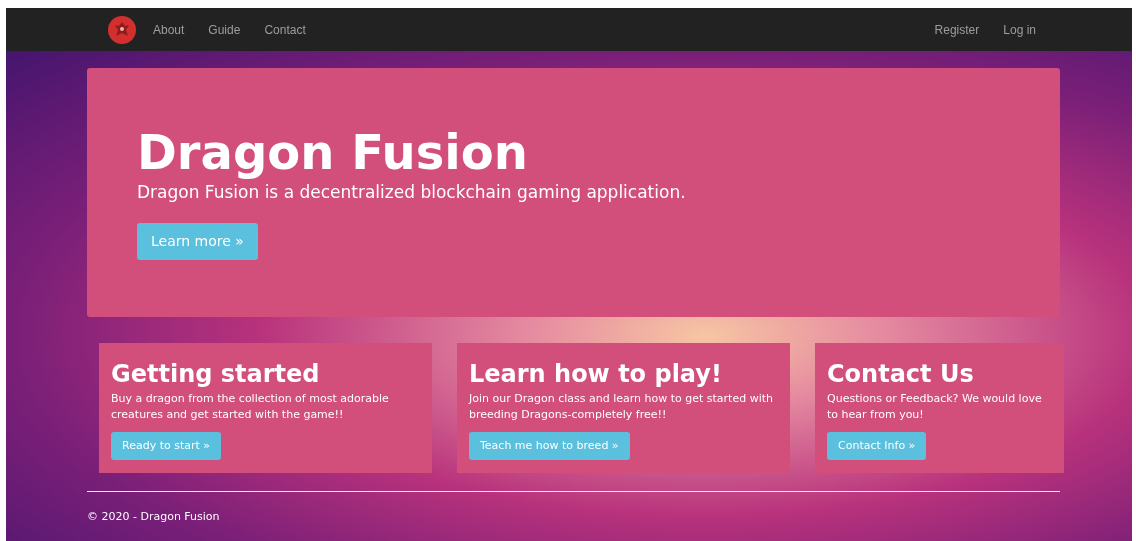  What do you see at coordinates (154, 517) in the screenshot?
I see `footer-text: © 2020 - Dragon Fusion` at bounding box center [154, 517].